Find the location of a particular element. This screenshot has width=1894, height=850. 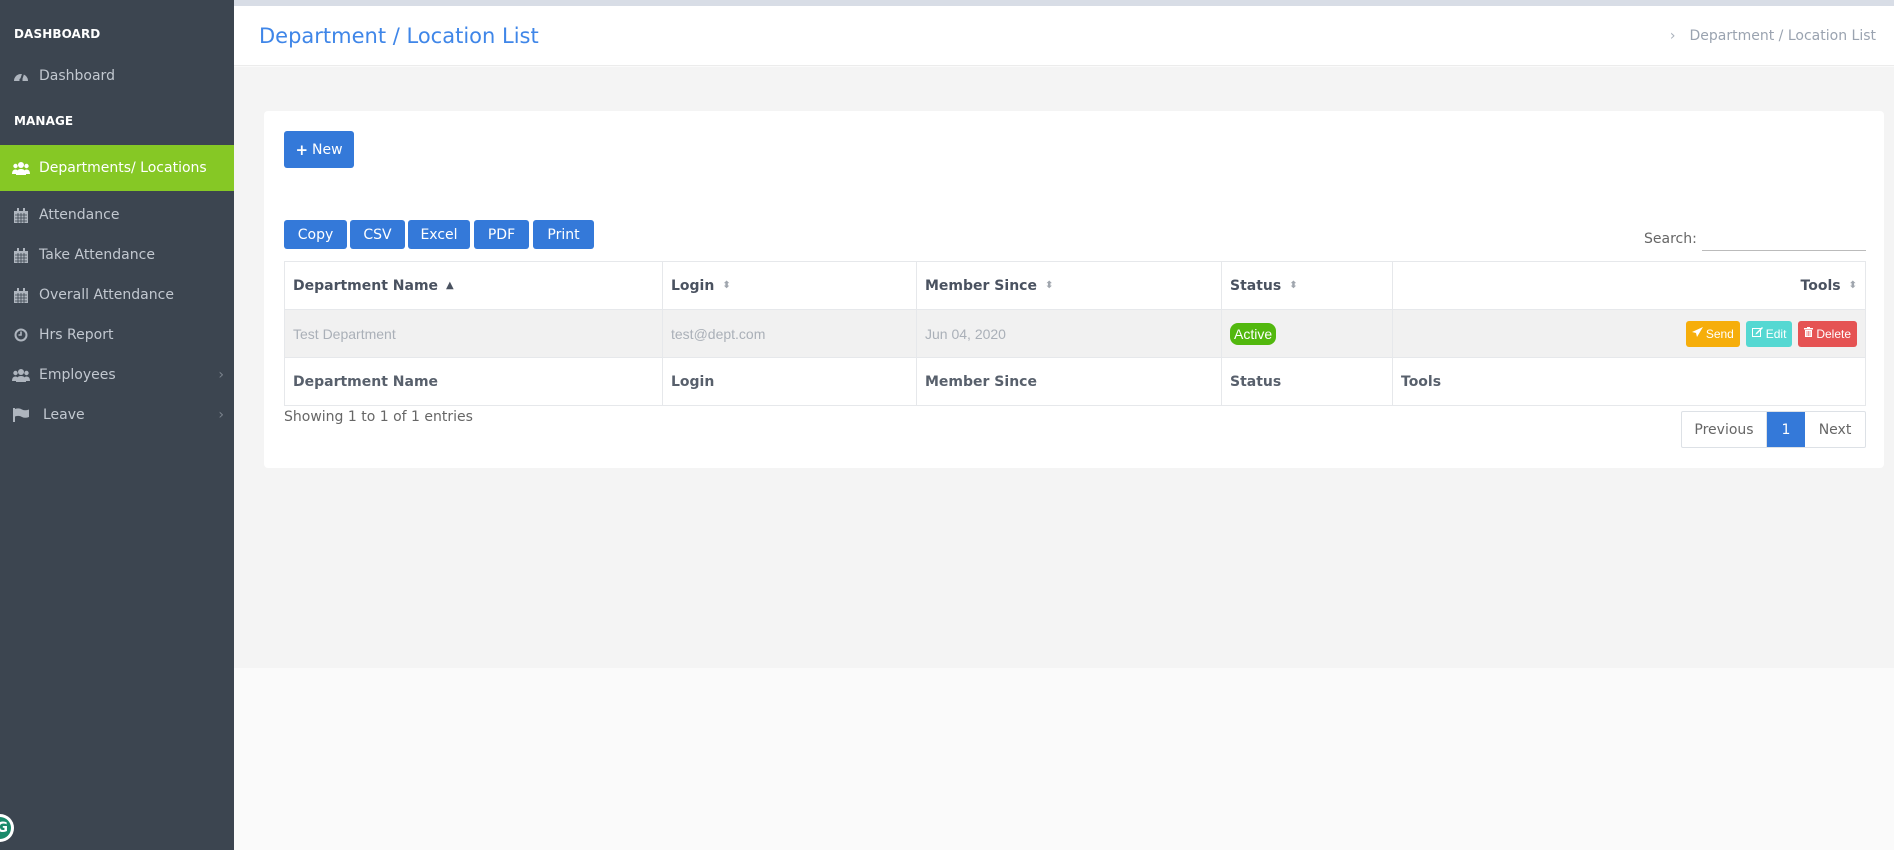

copy-button: Copy is located at coordinates (315, 234).